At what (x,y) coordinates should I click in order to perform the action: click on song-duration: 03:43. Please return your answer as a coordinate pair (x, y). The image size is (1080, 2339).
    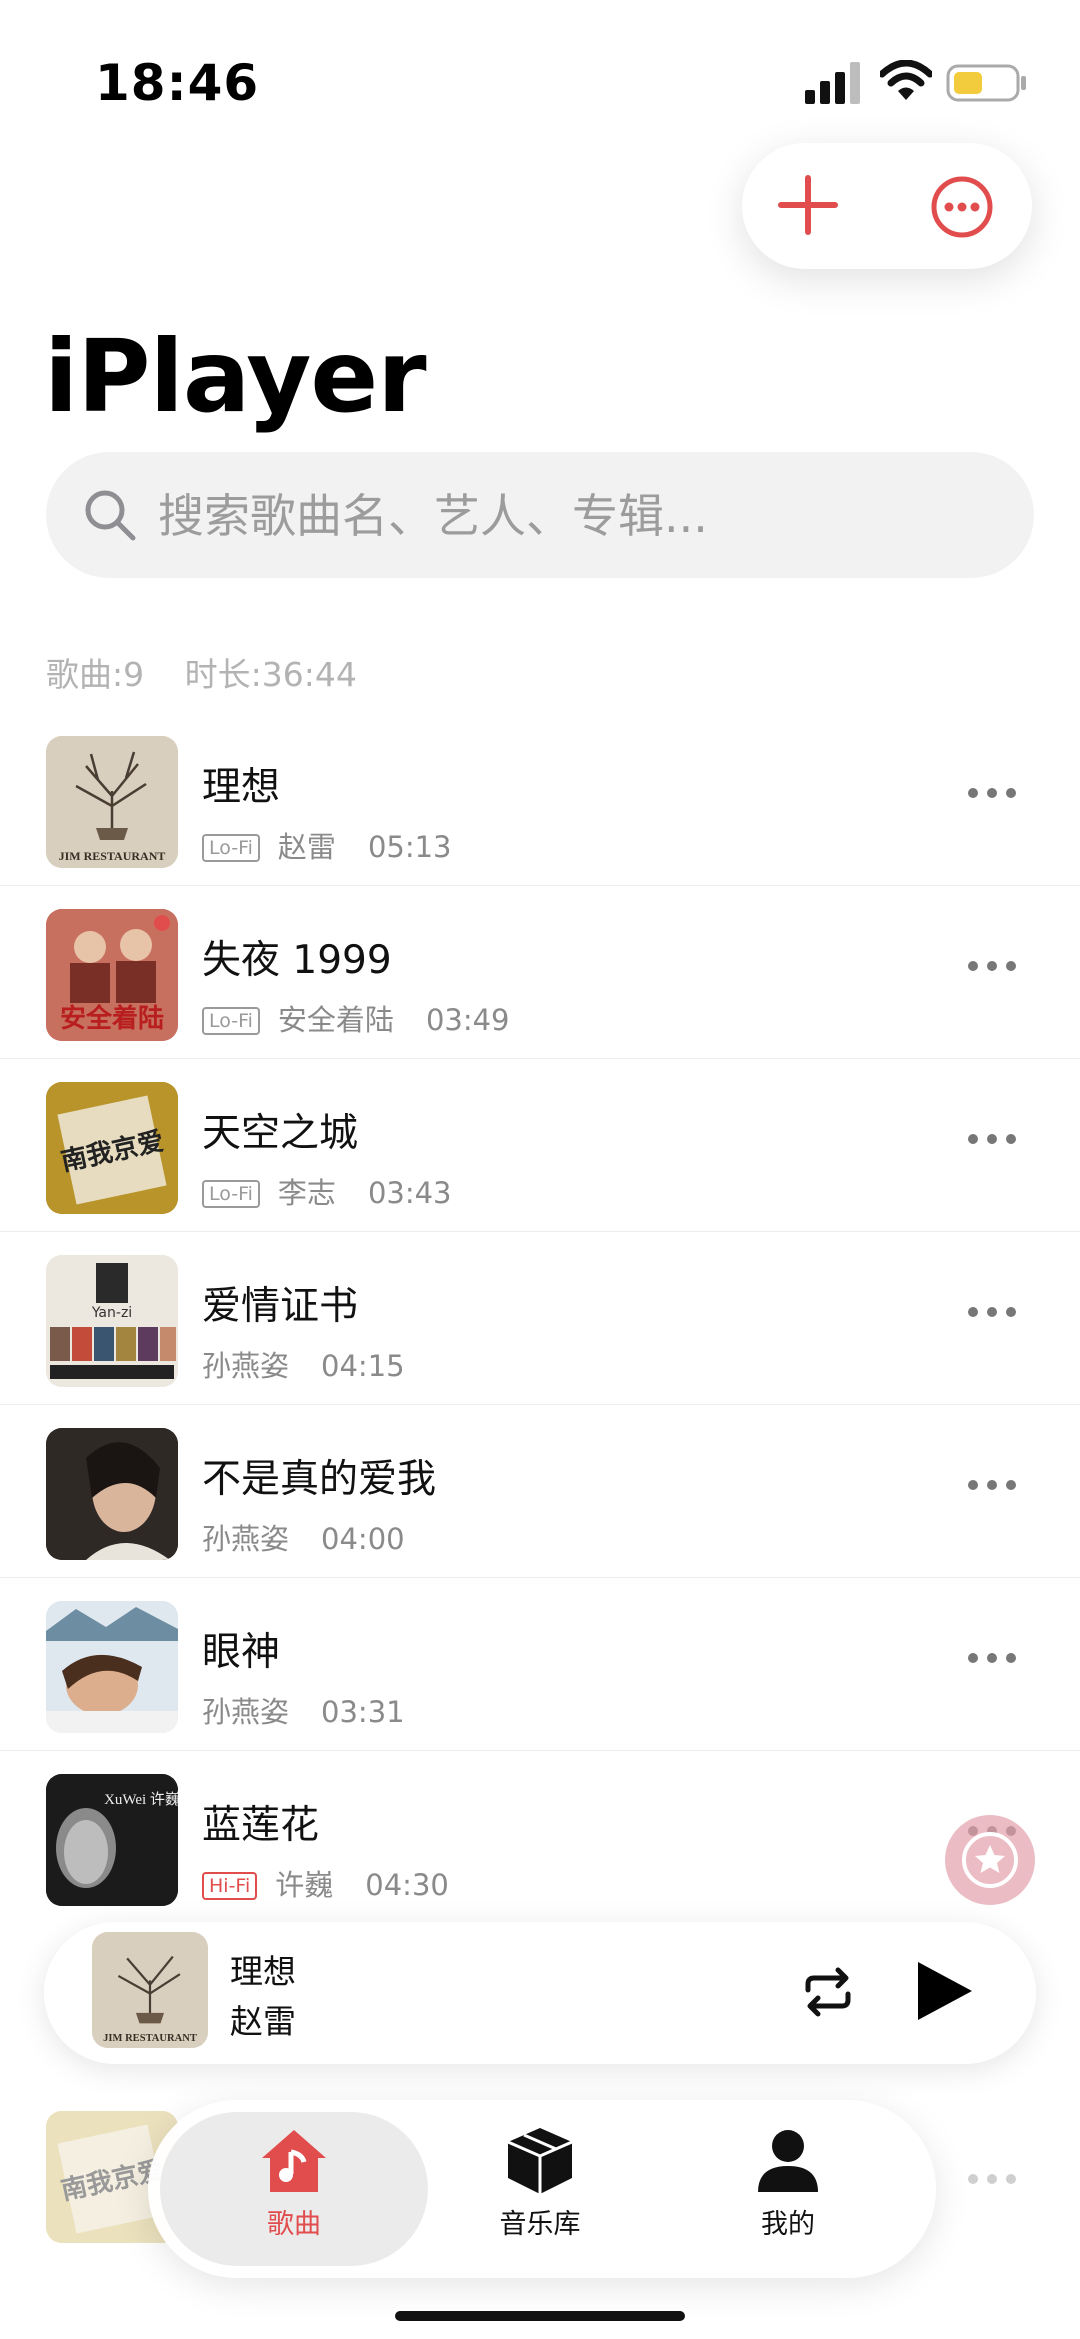
    Looking at the image, I should click on (409, 1193).